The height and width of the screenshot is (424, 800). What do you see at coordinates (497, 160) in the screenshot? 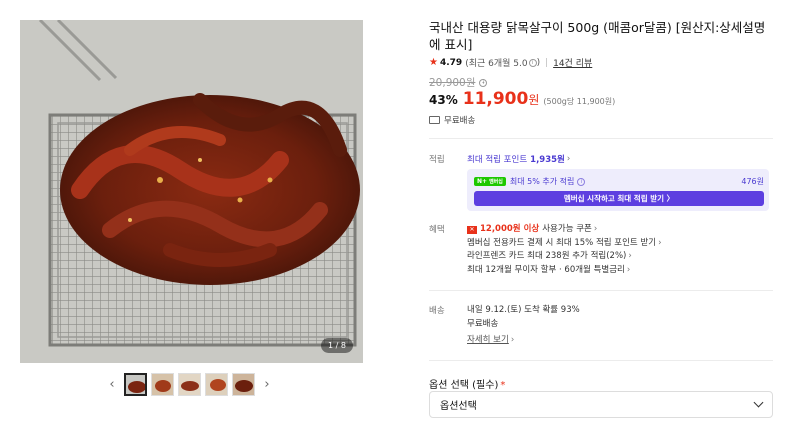
I see `points-prefix: 최대 적립 포인트` at bounding box center [497, 160].